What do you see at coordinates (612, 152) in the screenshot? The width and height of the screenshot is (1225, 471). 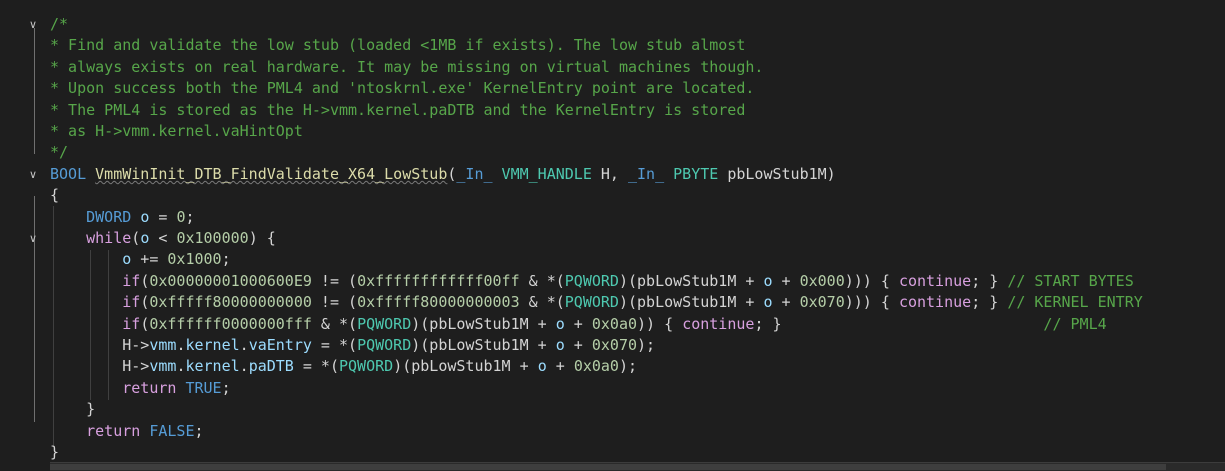 I see `code-line: */` at bounding box center [612, 152].